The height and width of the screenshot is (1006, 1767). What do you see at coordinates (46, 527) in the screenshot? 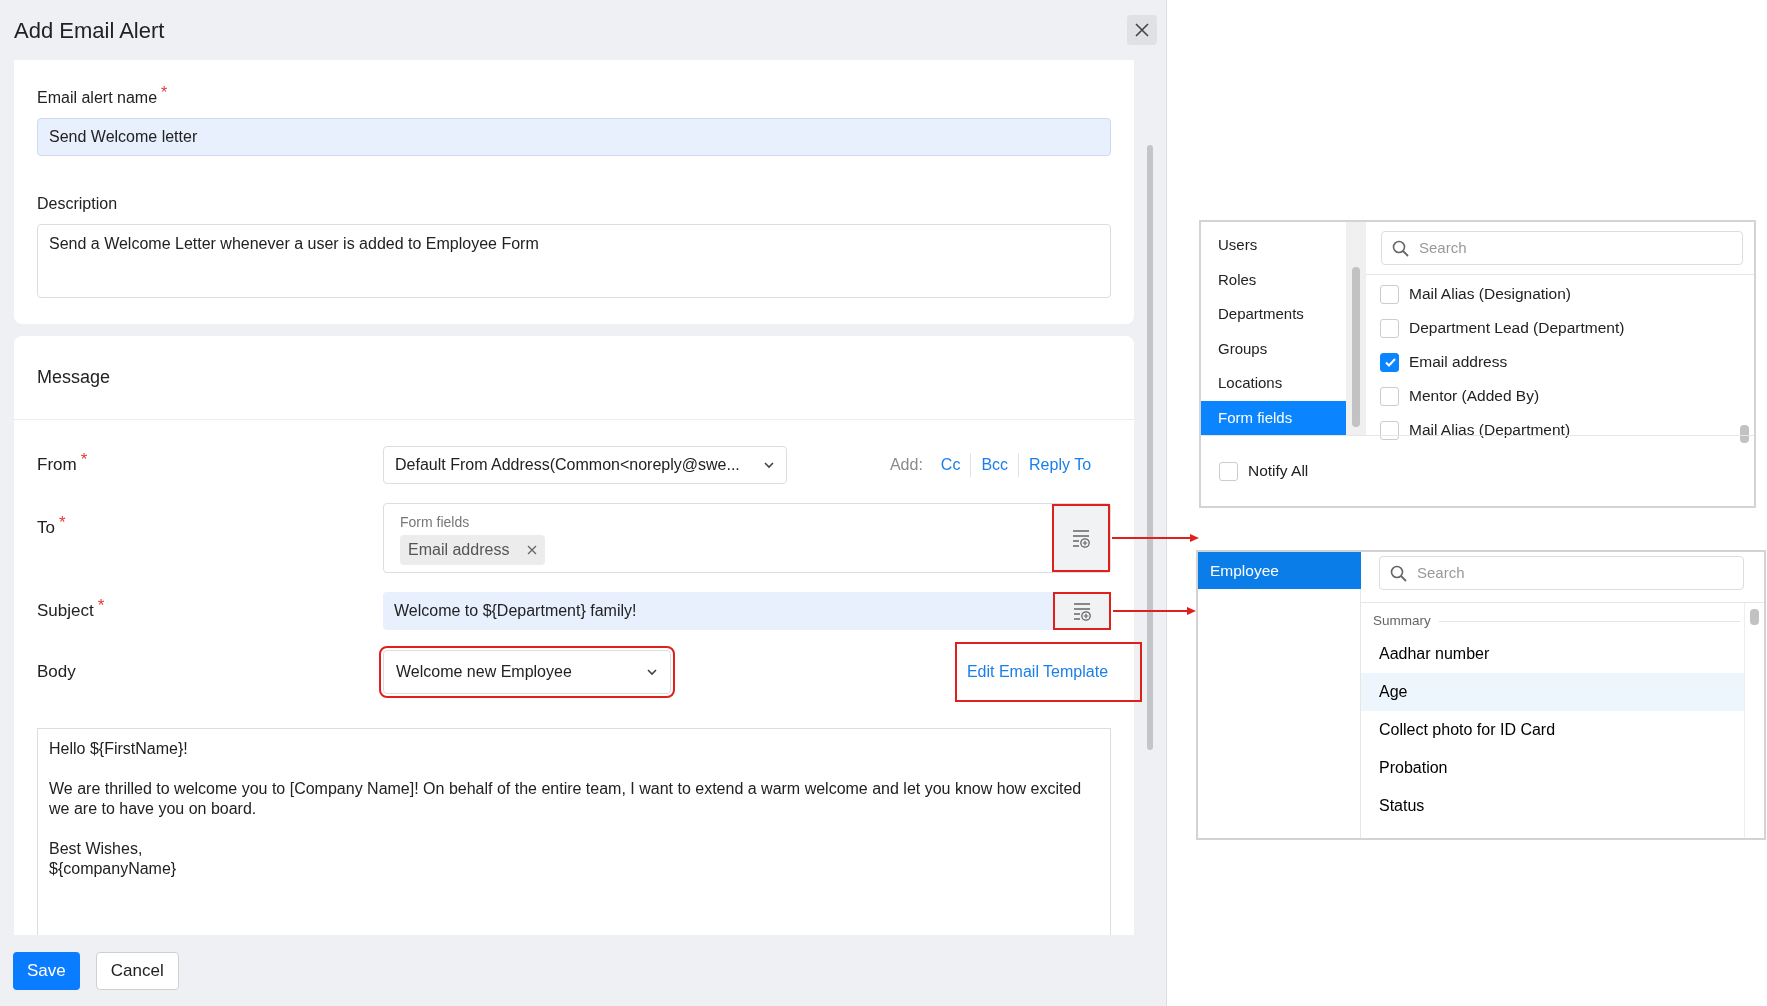
I see `field-label: To` at bounding box center [46, 527].